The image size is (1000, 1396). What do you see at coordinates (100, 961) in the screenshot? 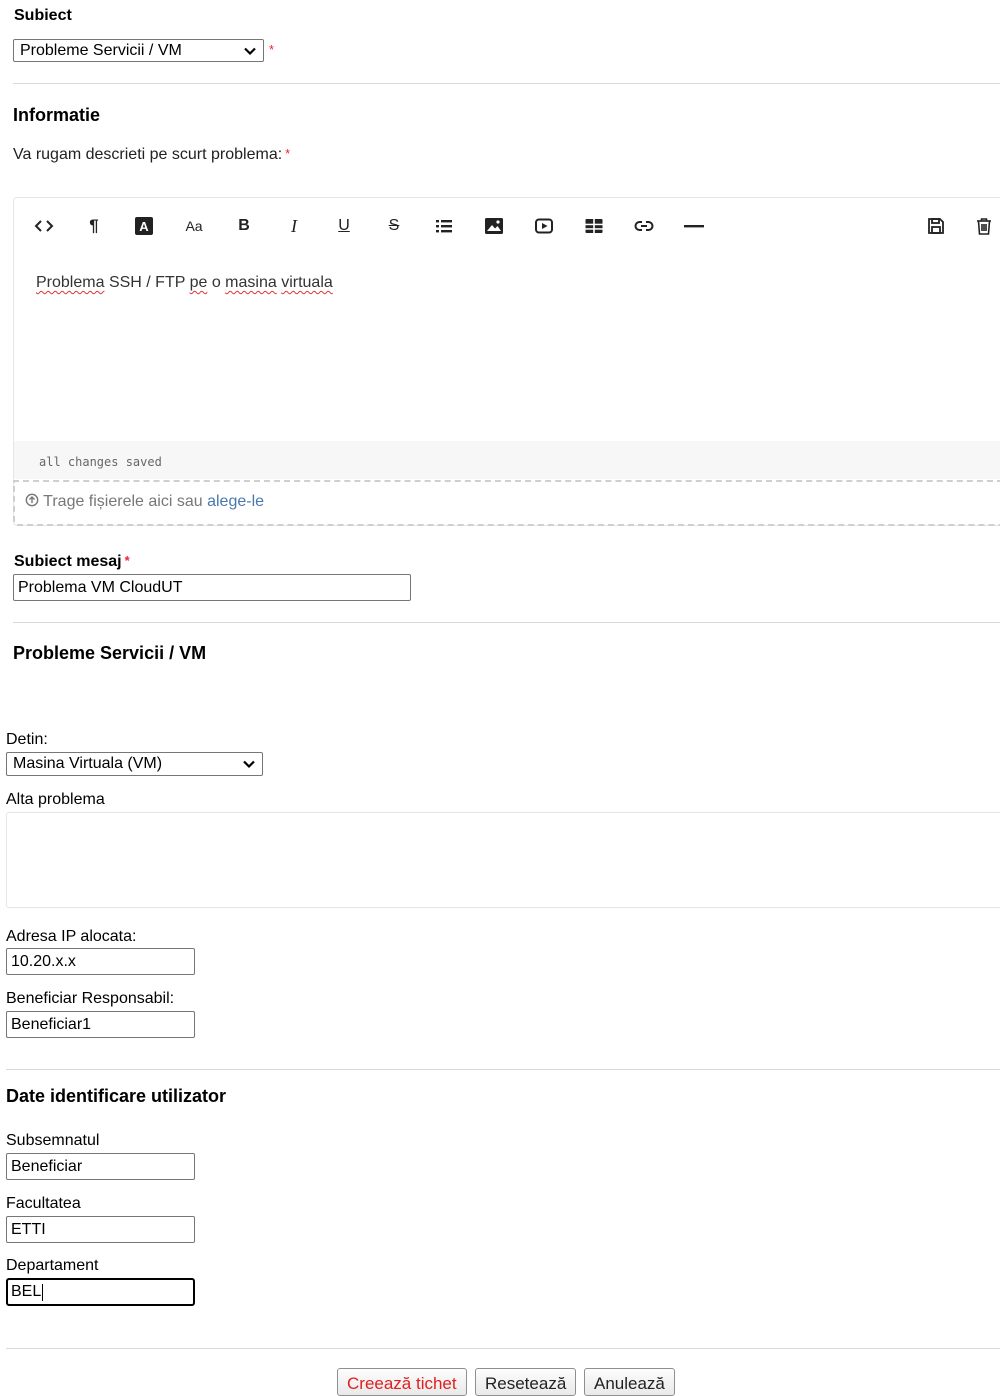
I see `ip-input: 10.20.x.x` at bounding box center [100, 961].